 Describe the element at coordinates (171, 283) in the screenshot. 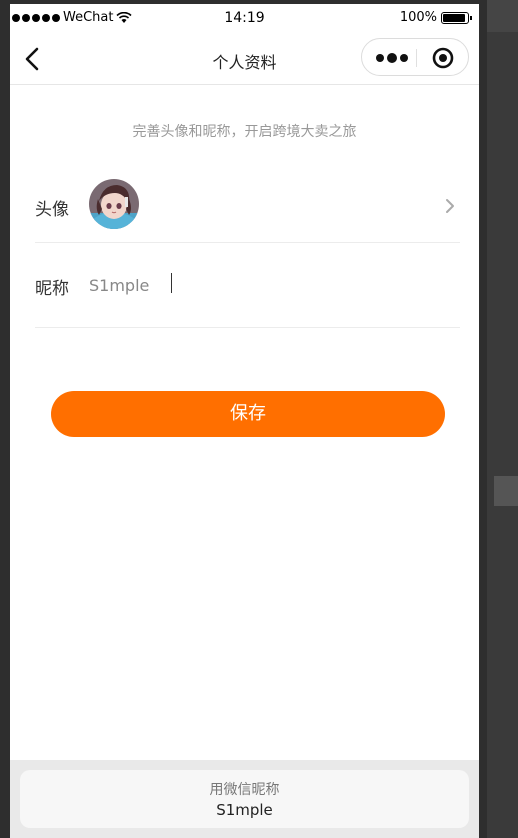

I see `text-caret` at that location.